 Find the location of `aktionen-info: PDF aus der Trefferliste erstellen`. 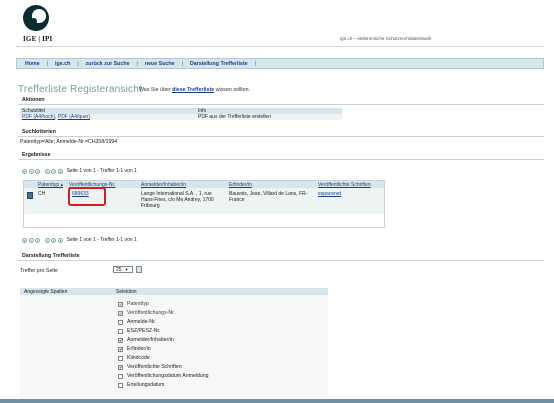

aktionen-info: PDF aus der Trefferliste erstellen is located at coordinates (234, 117).